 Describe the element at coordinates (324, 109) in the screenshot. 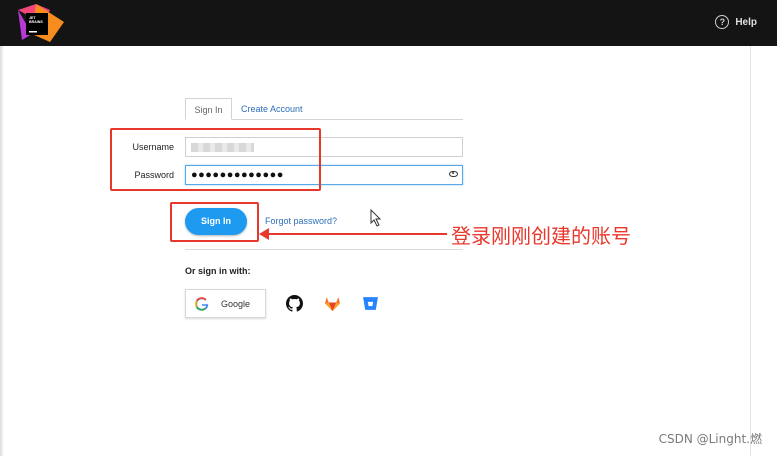

I see `auth-tabs: Sign In Create Account` at that location.